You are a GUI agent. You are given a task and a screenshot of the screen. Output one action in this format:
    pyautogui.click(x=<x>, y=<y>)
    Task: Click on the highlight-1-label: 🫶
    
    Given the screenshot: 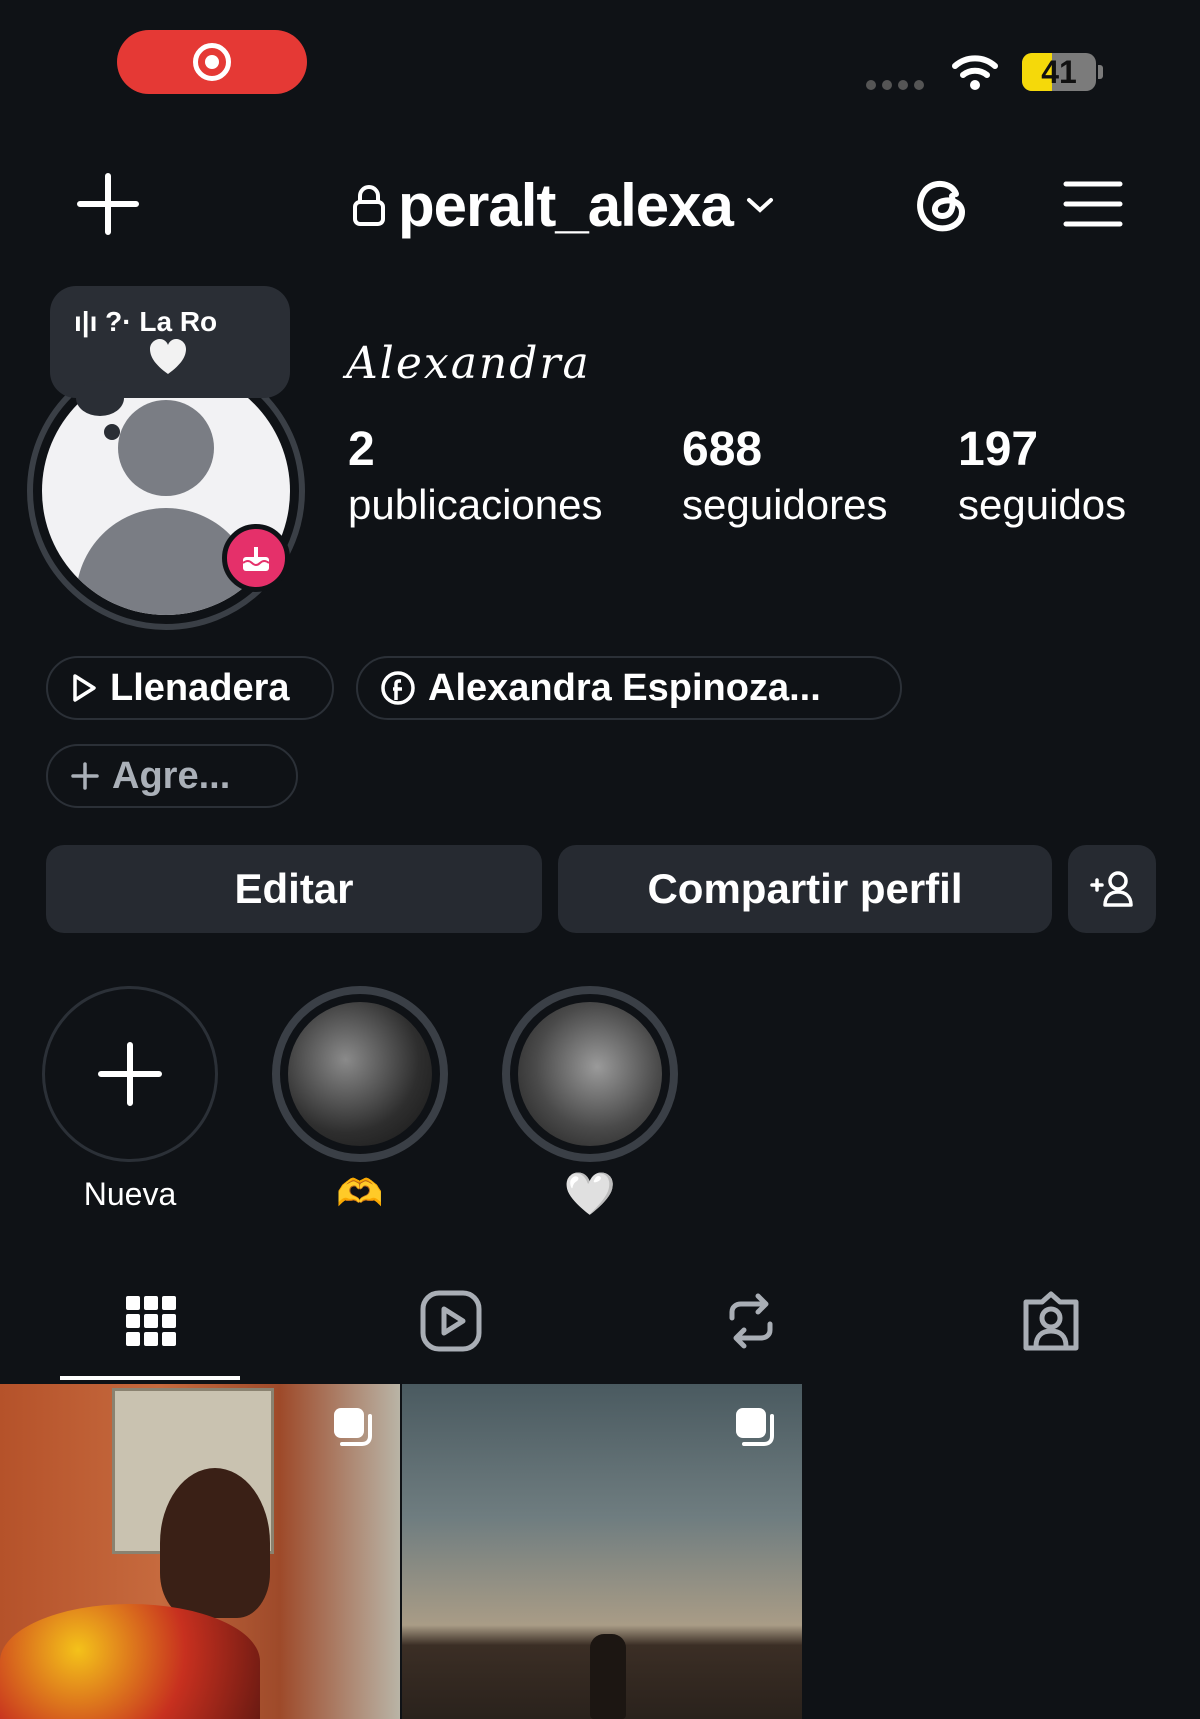 What is the action you would take?
    pyautogui.click(x=360, y=1194)
    